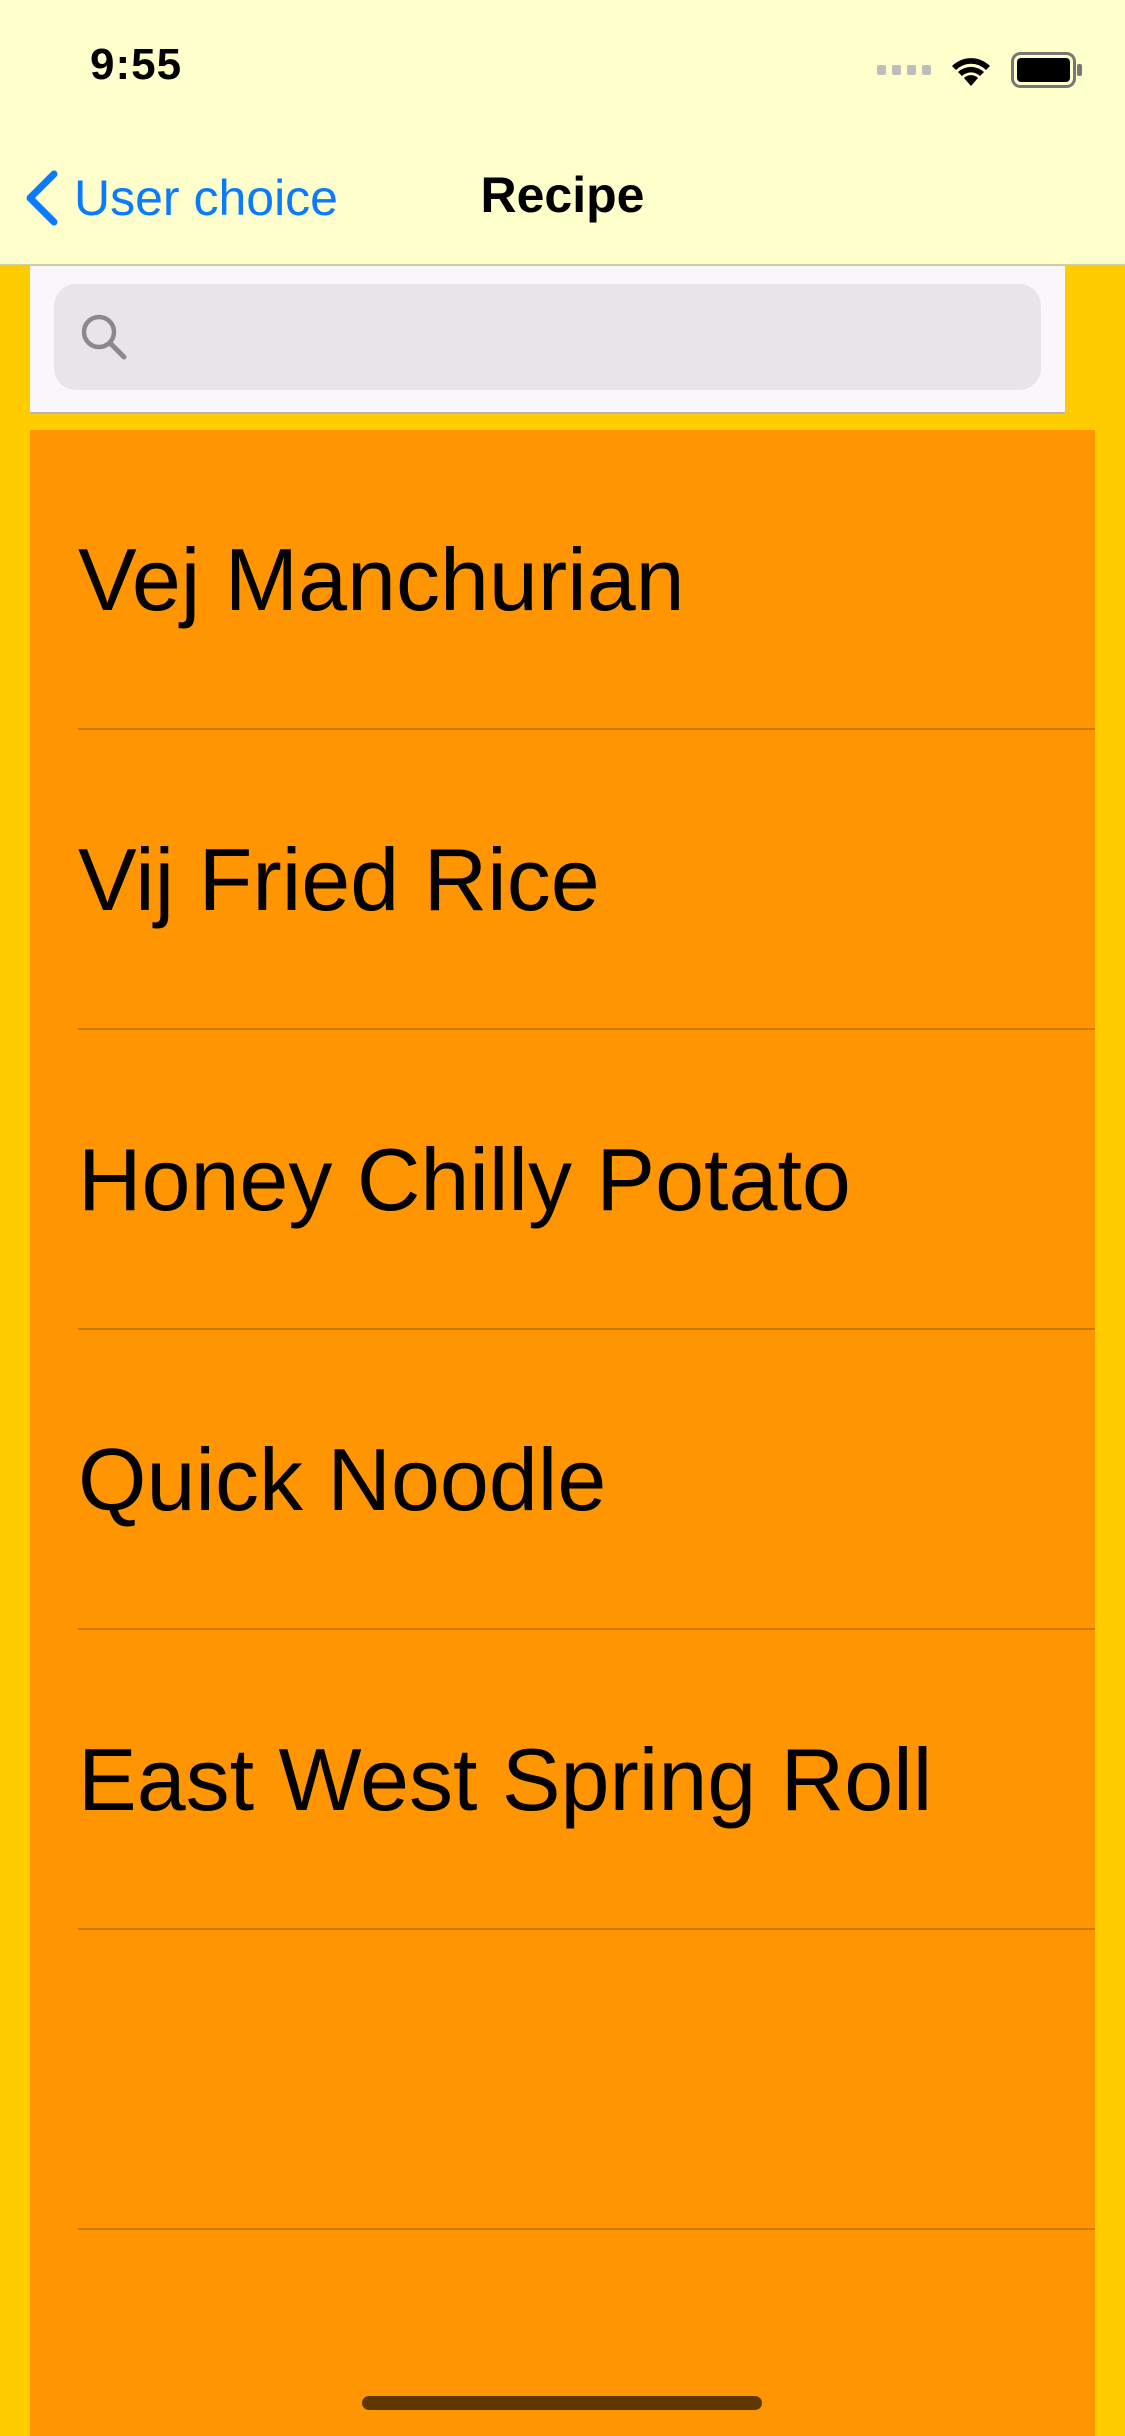 This screenshot has height=2436, width=1125. I want to click on search-bar, so click(547, 340).